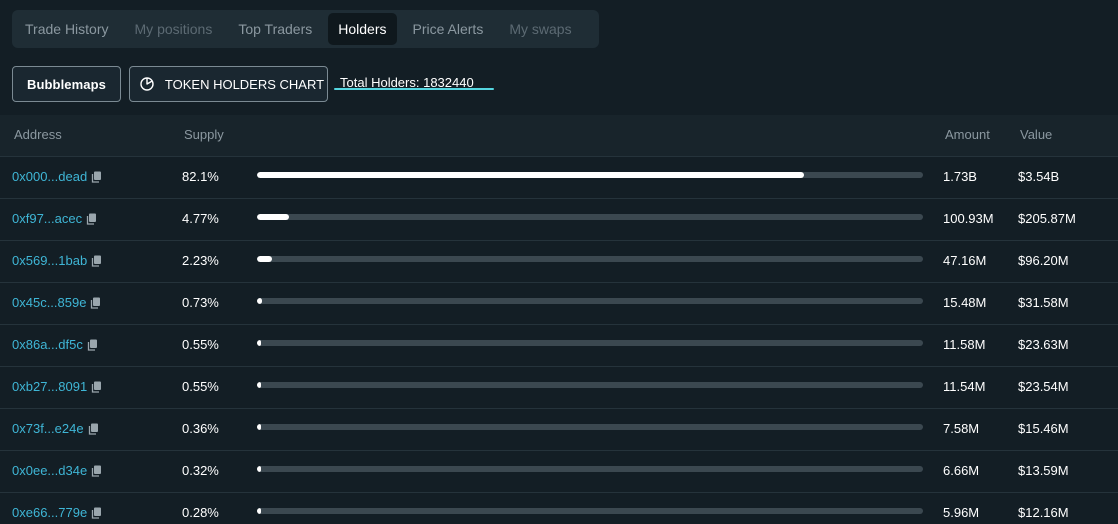  I want to click on holder-address-link: 0xb27...8091, so click(57, 386).